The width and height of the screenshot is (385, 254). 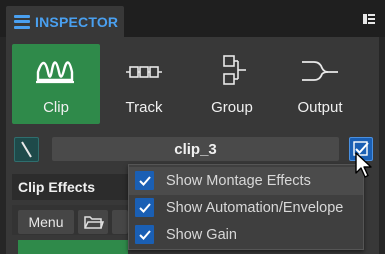 I want to click on panel-layout-icon, so click(x=369, y=19).